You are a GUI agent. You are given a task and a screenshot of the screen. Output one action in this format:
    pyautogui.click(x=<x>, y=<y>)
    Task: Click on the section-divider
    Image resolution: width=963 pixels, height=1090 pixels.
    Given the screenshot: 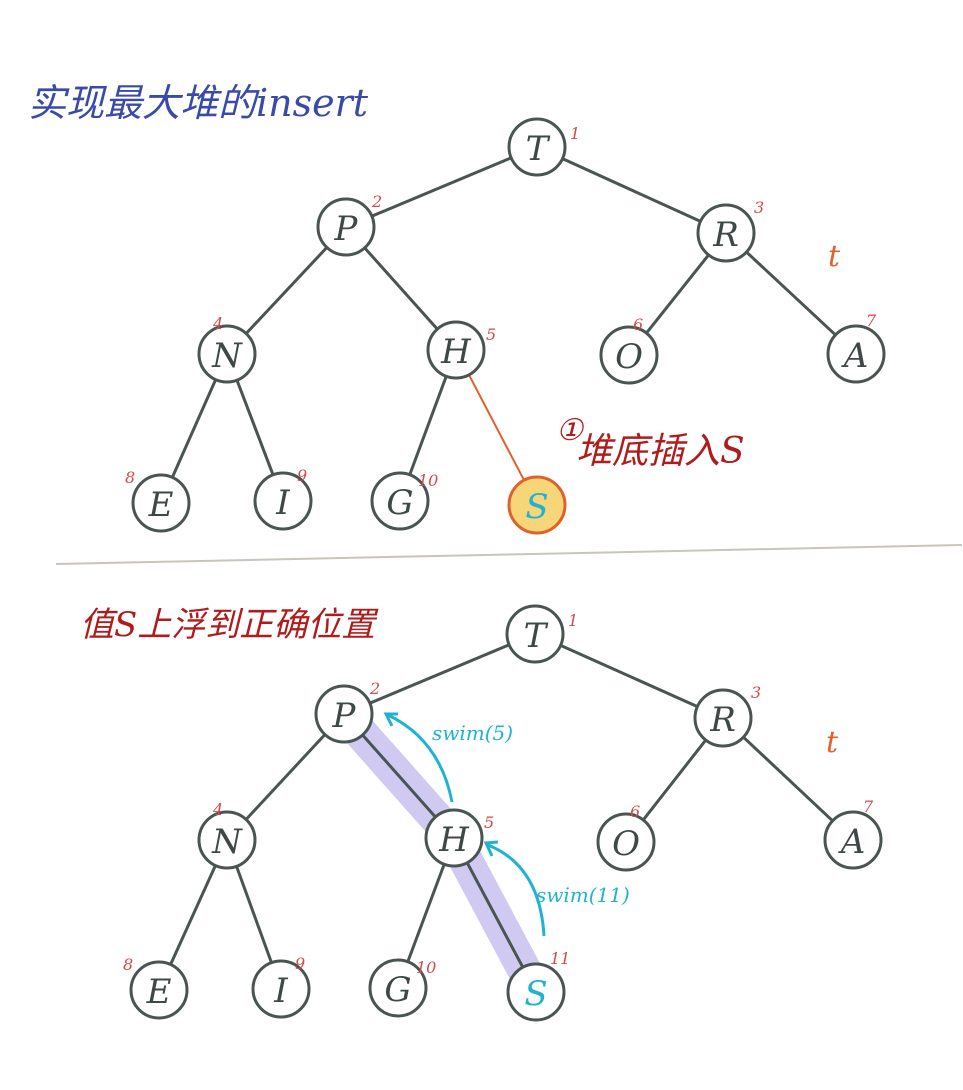 What is the action you would take?
    pyautogui.click(x=509, y=554)
    